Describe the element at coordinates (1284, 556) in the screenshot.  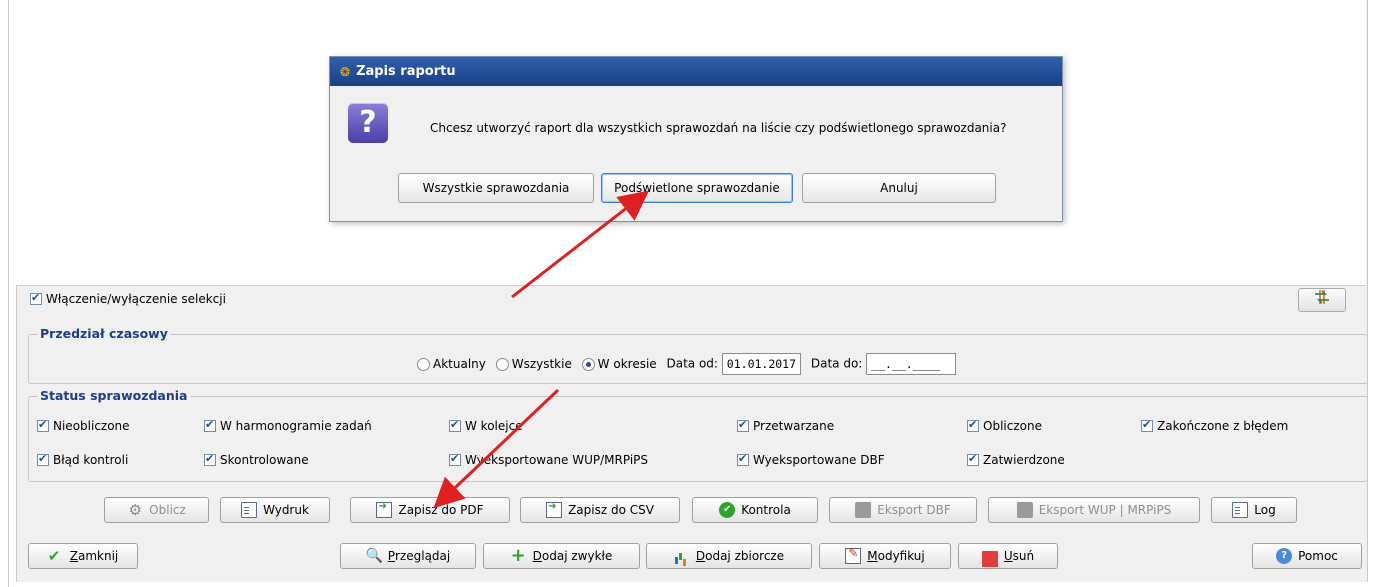
I see `help-icon: ?` at that location.